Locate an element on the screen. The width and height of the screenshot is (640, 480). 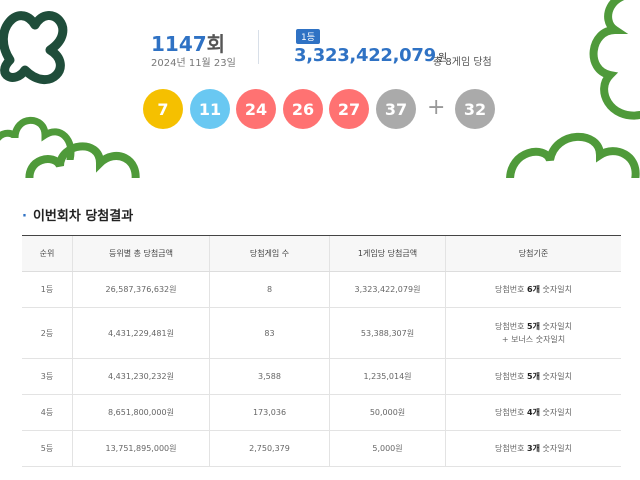
criteria-cell: 당첨번호 5개 숫자일치 is located at coordinates (533, 376).